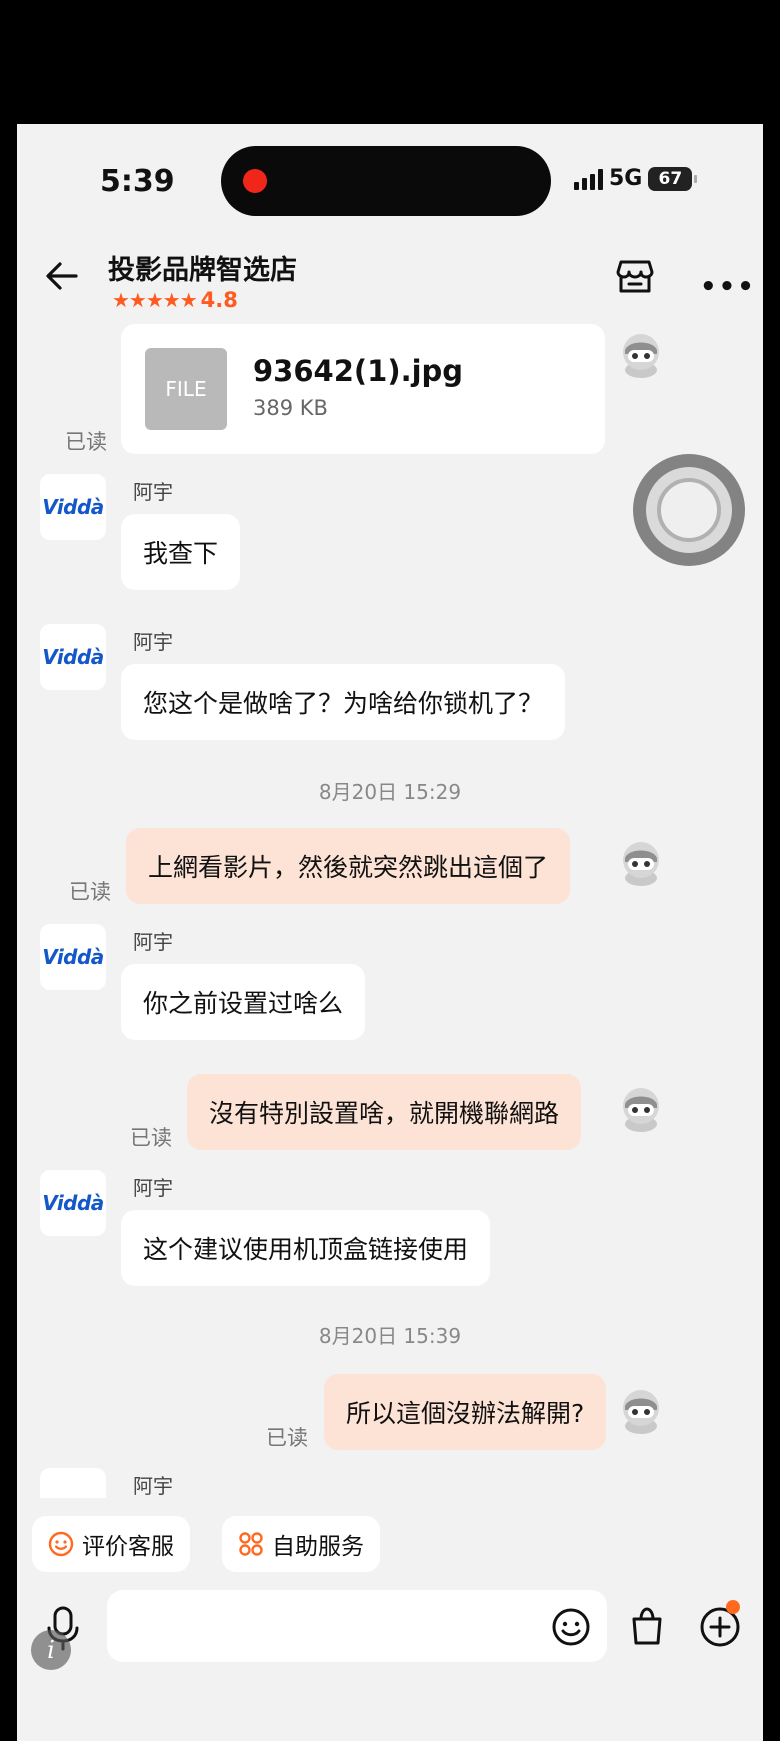 This screenshot has width=780, height=1741. I want to click on file-message: FILE 93642(1).jpg 389 KB, so click(363, 389).